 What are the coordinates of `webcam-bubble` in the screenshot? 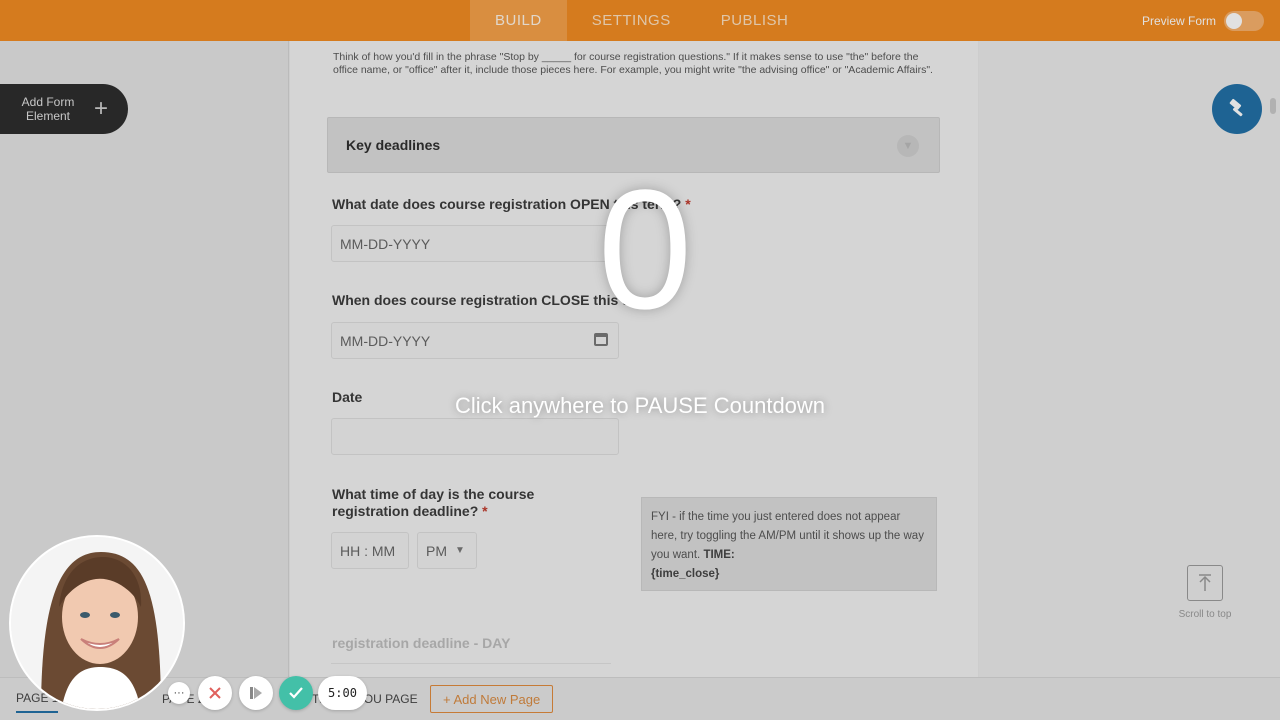 It's located at (97, 623).